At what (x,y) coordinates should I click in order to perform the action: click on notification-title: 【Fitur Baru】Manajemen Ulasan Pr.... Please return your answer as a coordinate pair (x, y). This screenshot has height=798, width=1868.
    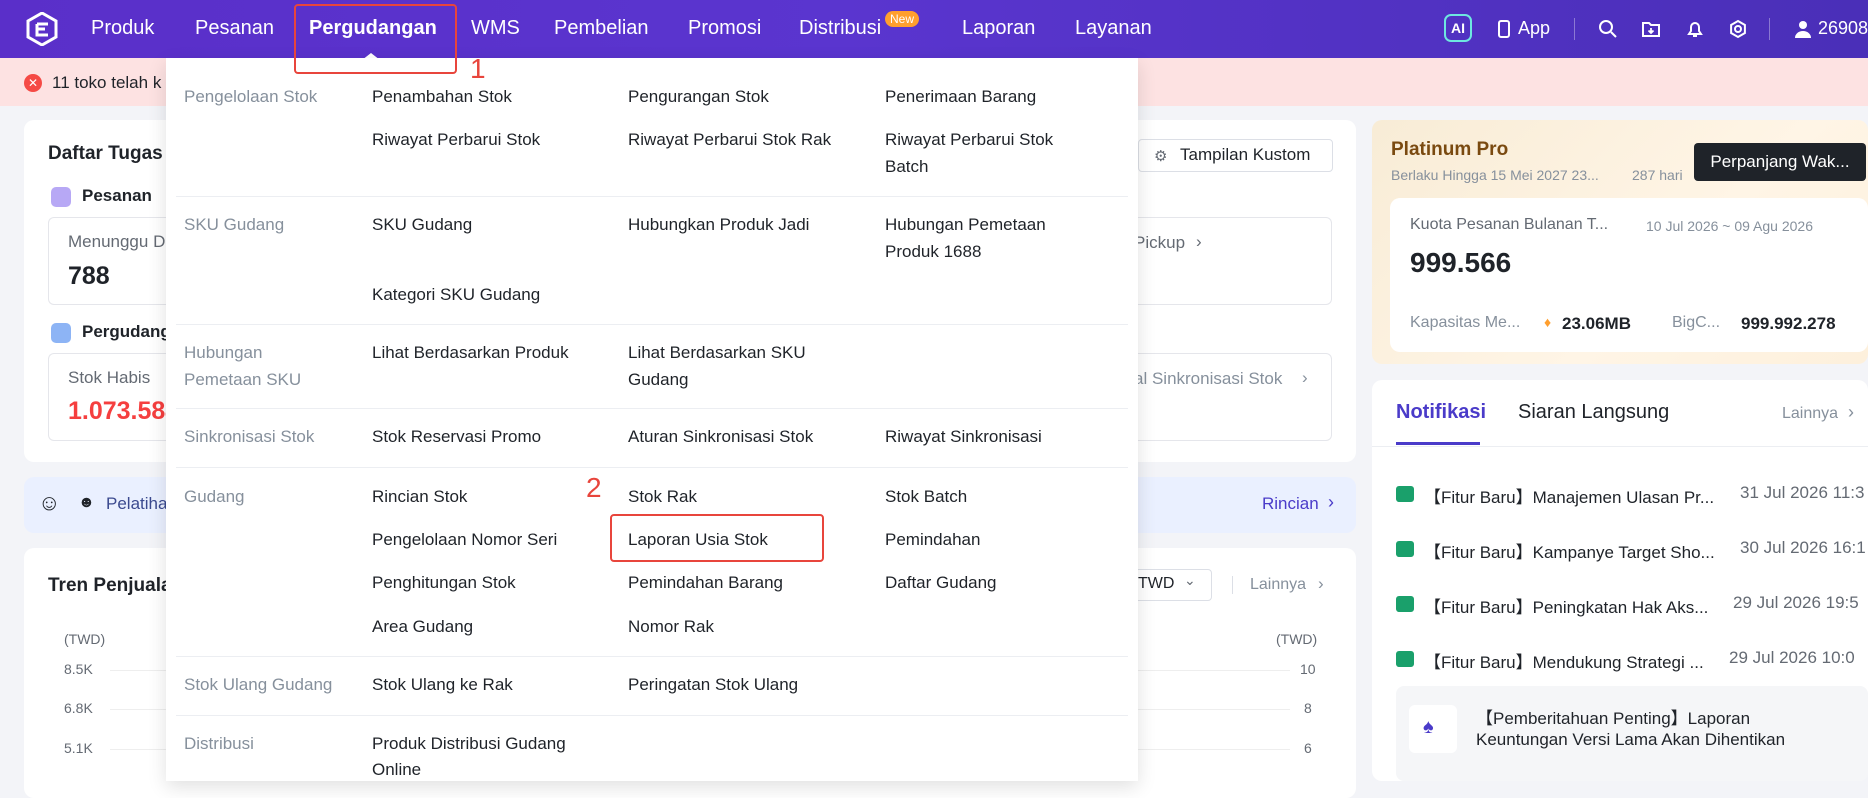
    Looking at the image, I should click on (1569, 495).